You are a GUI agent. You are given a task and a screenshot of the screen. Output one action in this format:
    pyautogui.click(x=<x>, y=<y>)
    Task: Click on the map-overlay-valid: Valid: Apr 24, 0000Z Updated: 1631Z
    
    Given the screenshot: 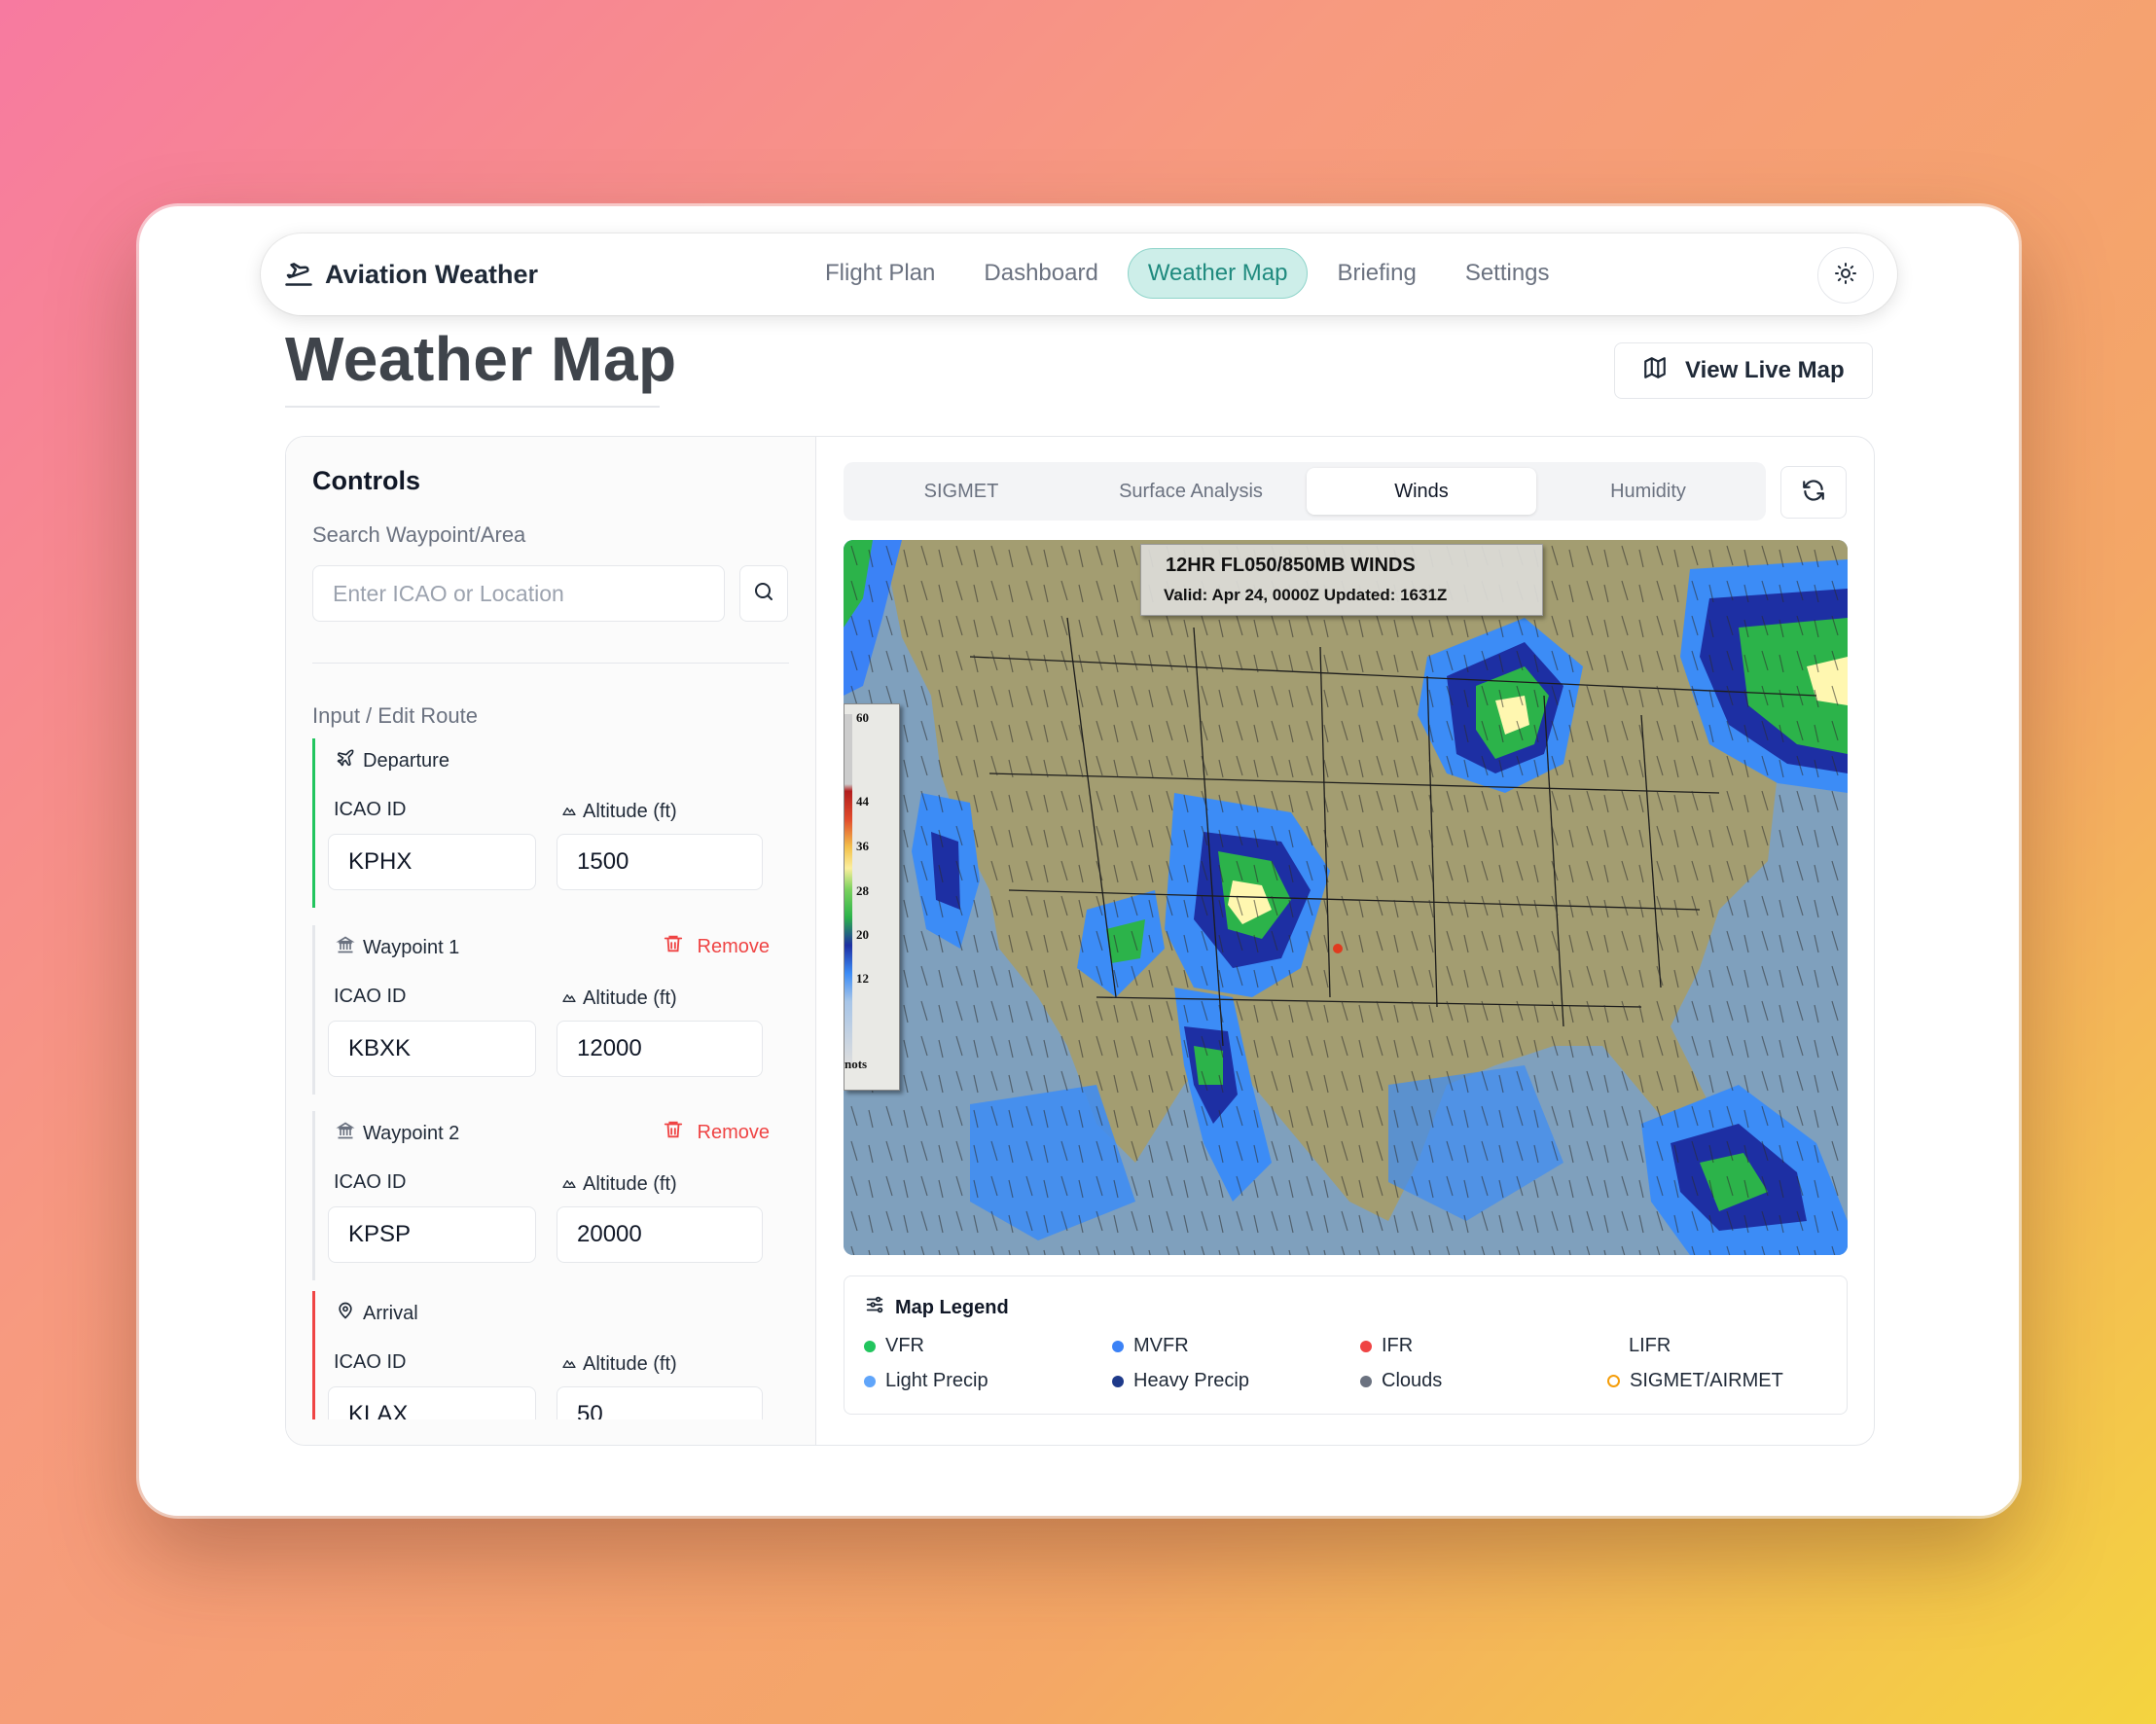 What is the action you would take?
    pyautogui.click(x=1306, y=595)
    